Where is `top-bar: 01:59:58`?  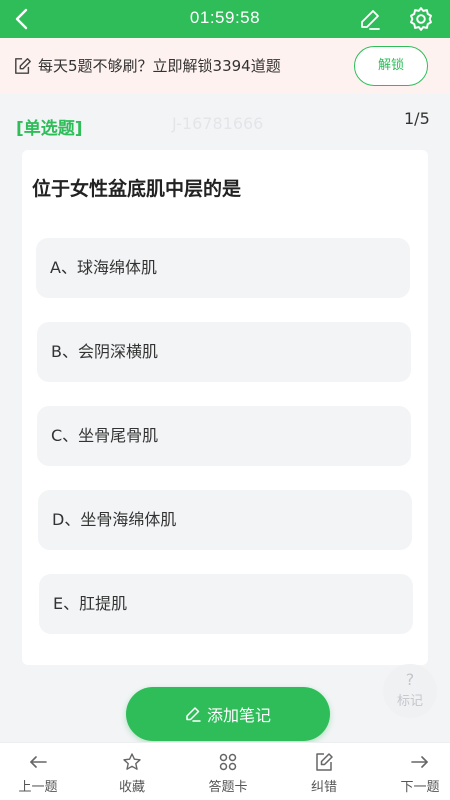 top-bar: 01:59:58 is located at coordinates (225, 19).